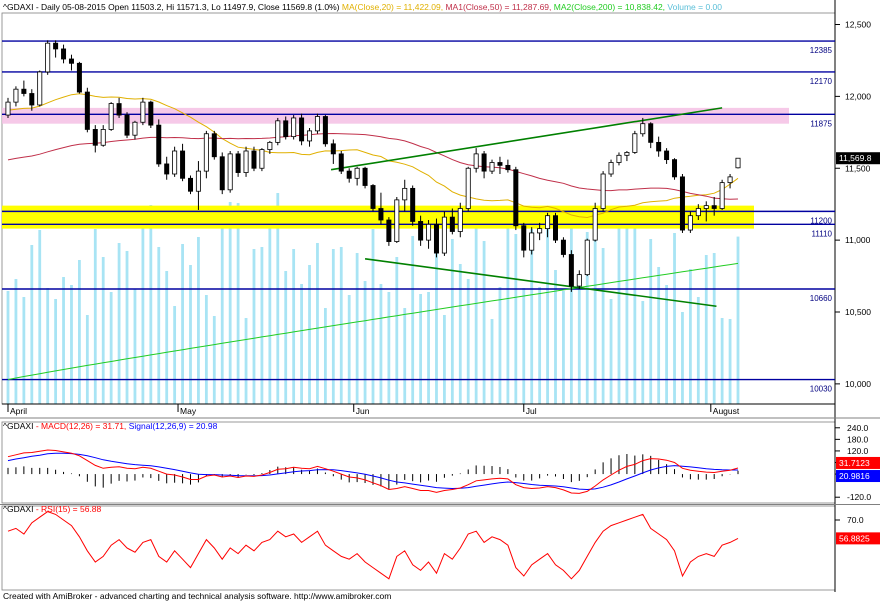  What do you see at coordinates (858, 384) in the screenshot?
I see `price-tick-label: 10,000` at bounding box center [858, 384].